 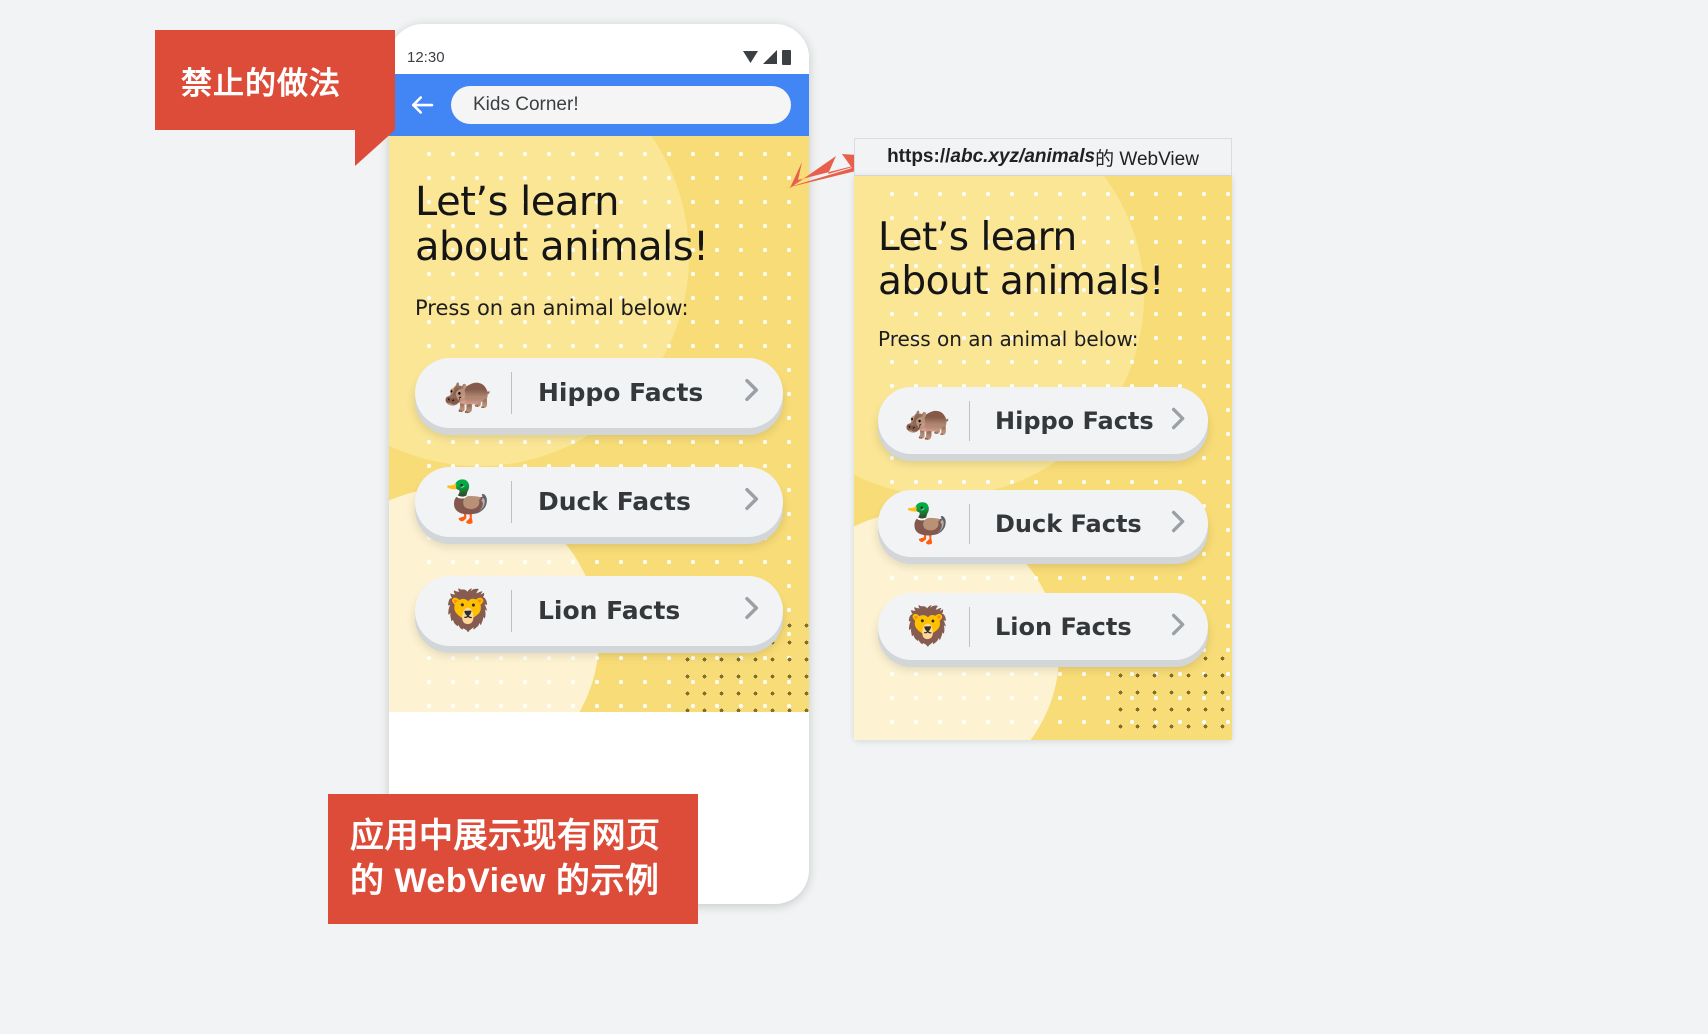 I want to click on url-protocol: https://, so click(x=919, y=156).